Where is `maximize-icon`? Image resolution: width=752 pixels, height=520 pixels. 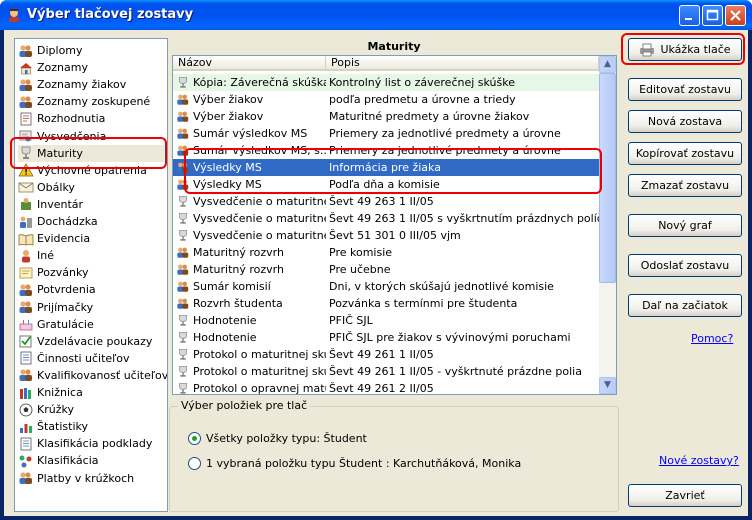
maximize-icon is located at coordinates (712, 15).